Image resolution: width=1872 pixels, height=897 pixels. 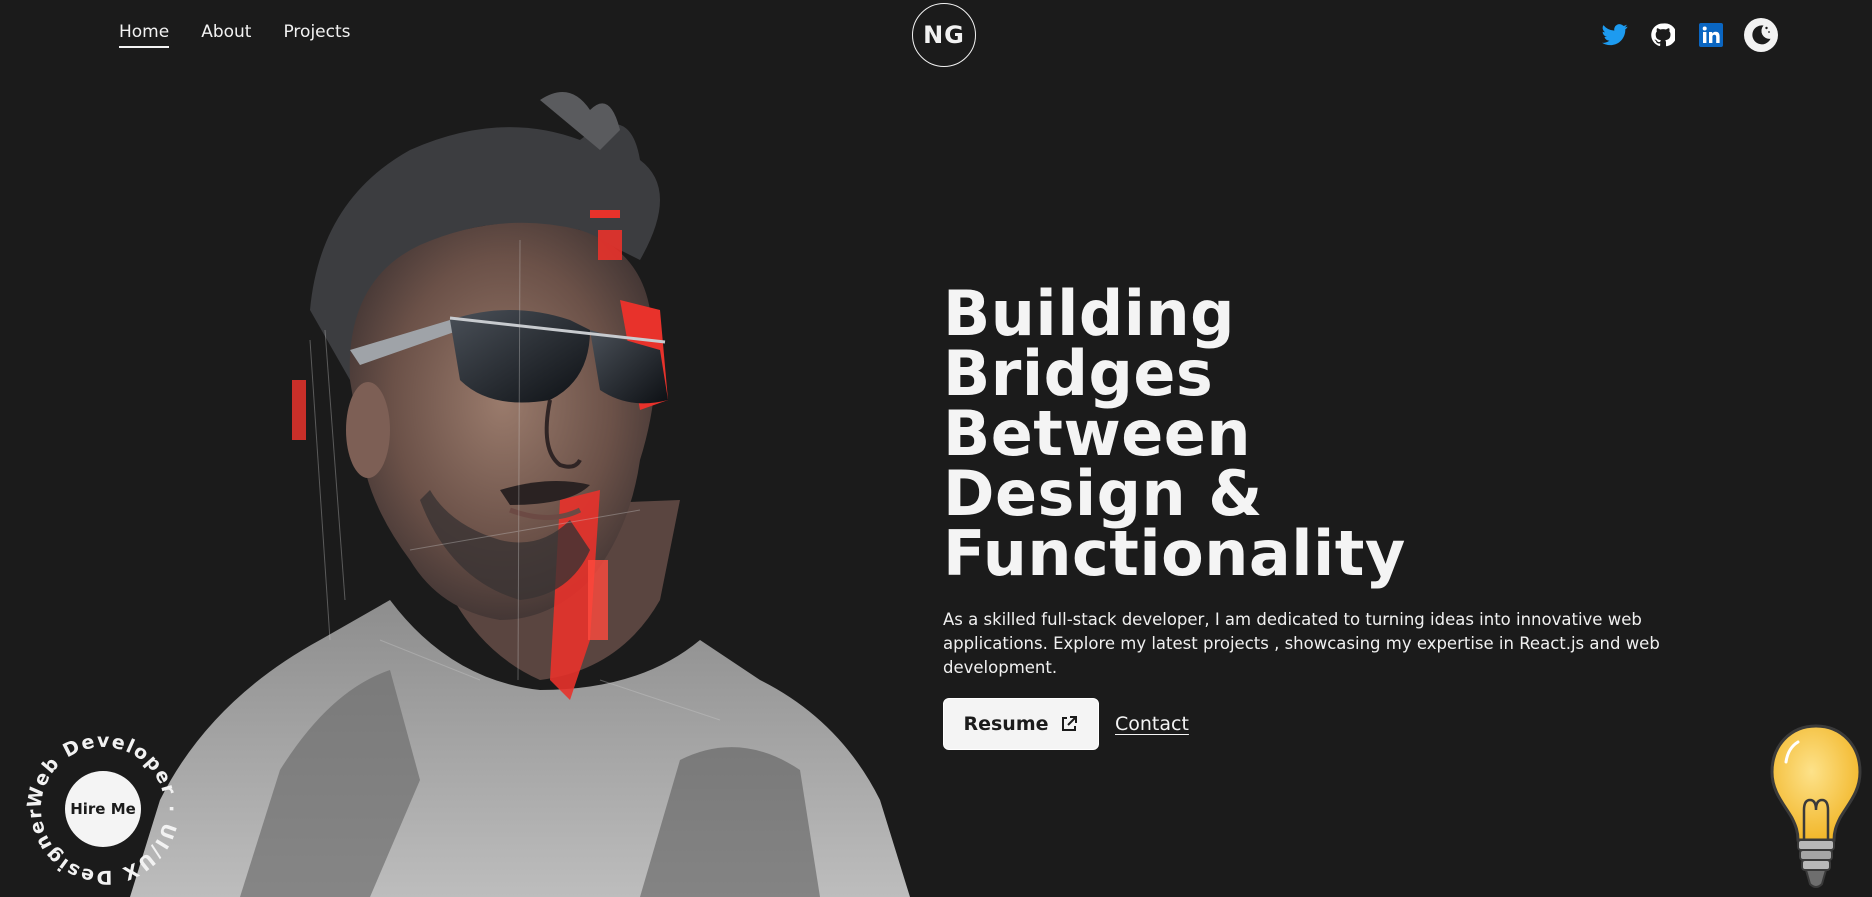 I want to click on headline-line: Between, so click(x=1097, y=433).